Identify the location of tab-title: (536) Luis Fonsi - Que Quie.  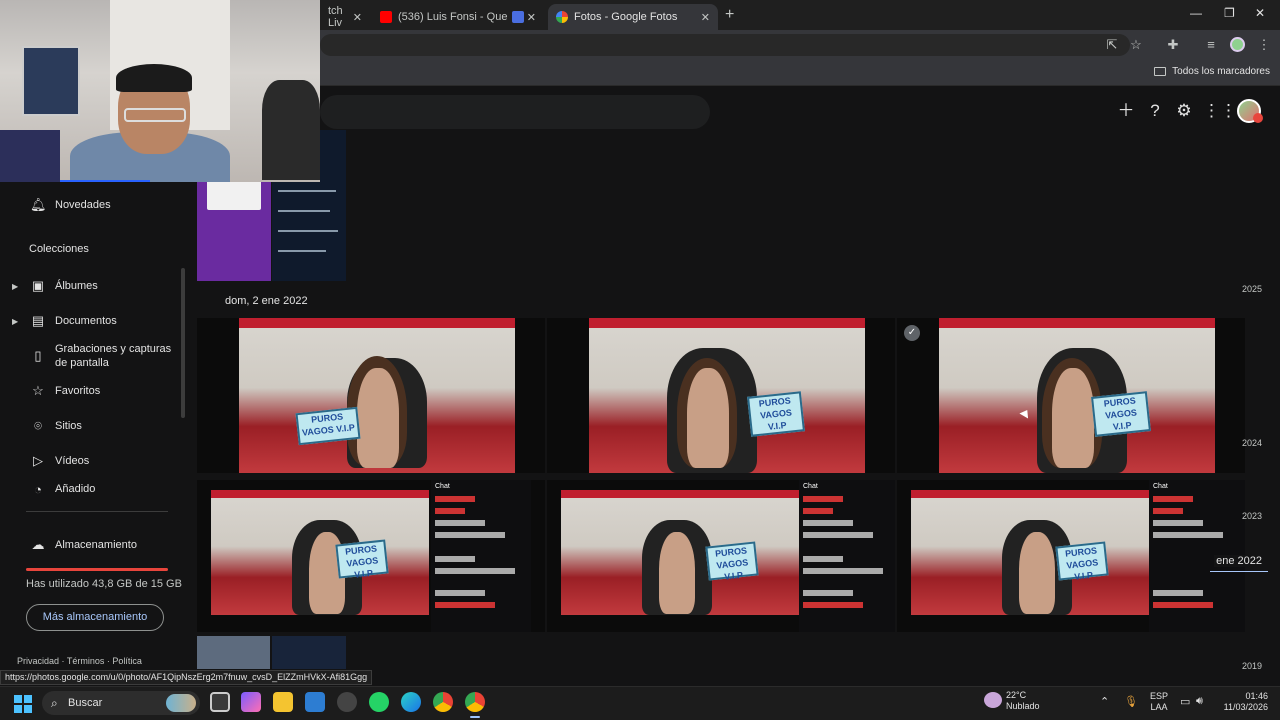
(453, 17).